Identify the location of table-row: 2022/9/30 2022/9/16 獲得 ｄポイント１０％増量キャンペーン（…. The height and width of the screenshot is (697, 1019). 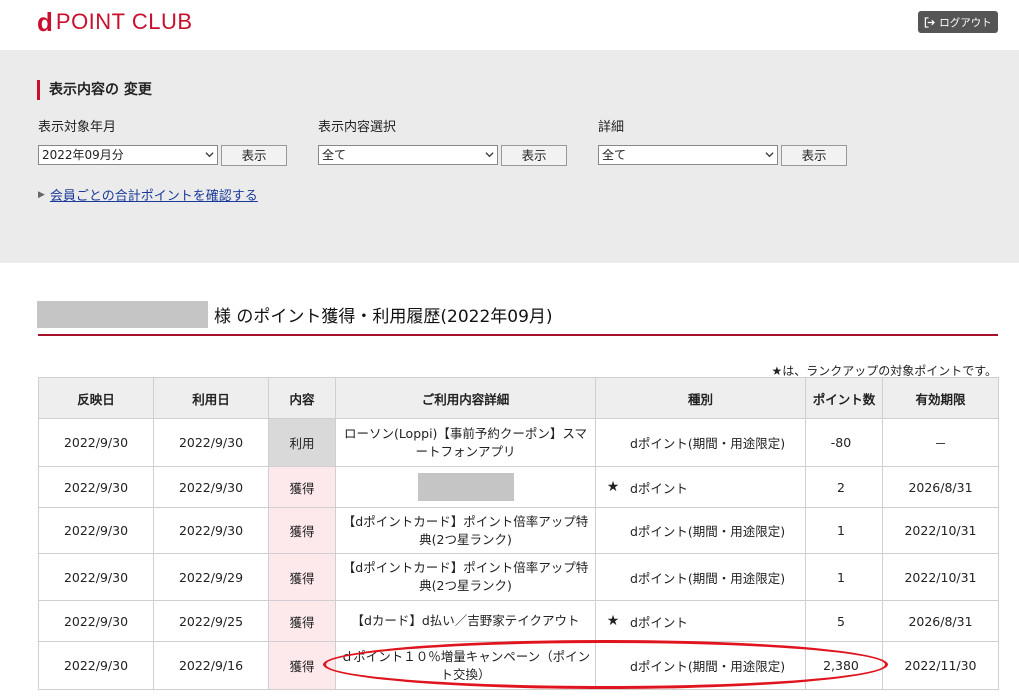
(518, 665).